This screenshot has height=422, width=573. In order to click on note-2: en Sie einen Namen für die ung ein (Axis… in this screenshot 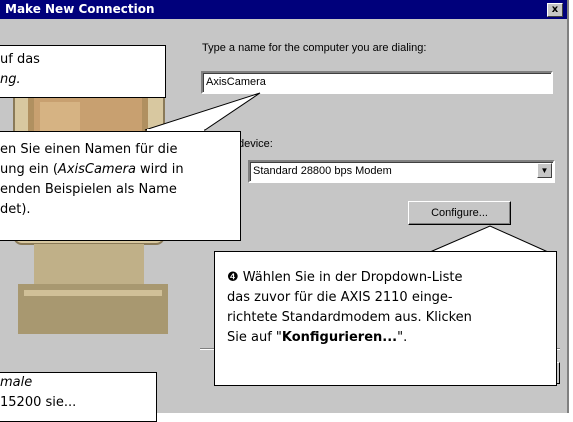, I will do `click(120, 186)`.